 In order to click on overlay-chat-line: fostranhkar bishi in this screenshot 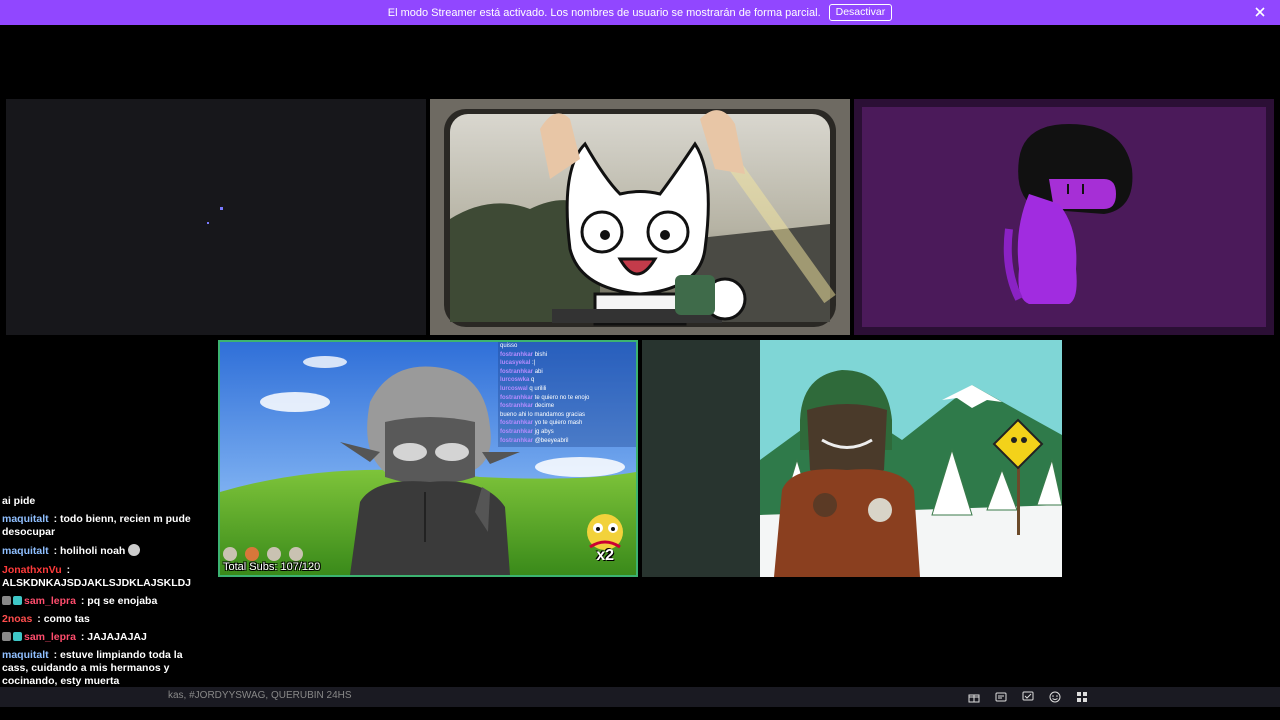, I will do `click(524, 354)`.